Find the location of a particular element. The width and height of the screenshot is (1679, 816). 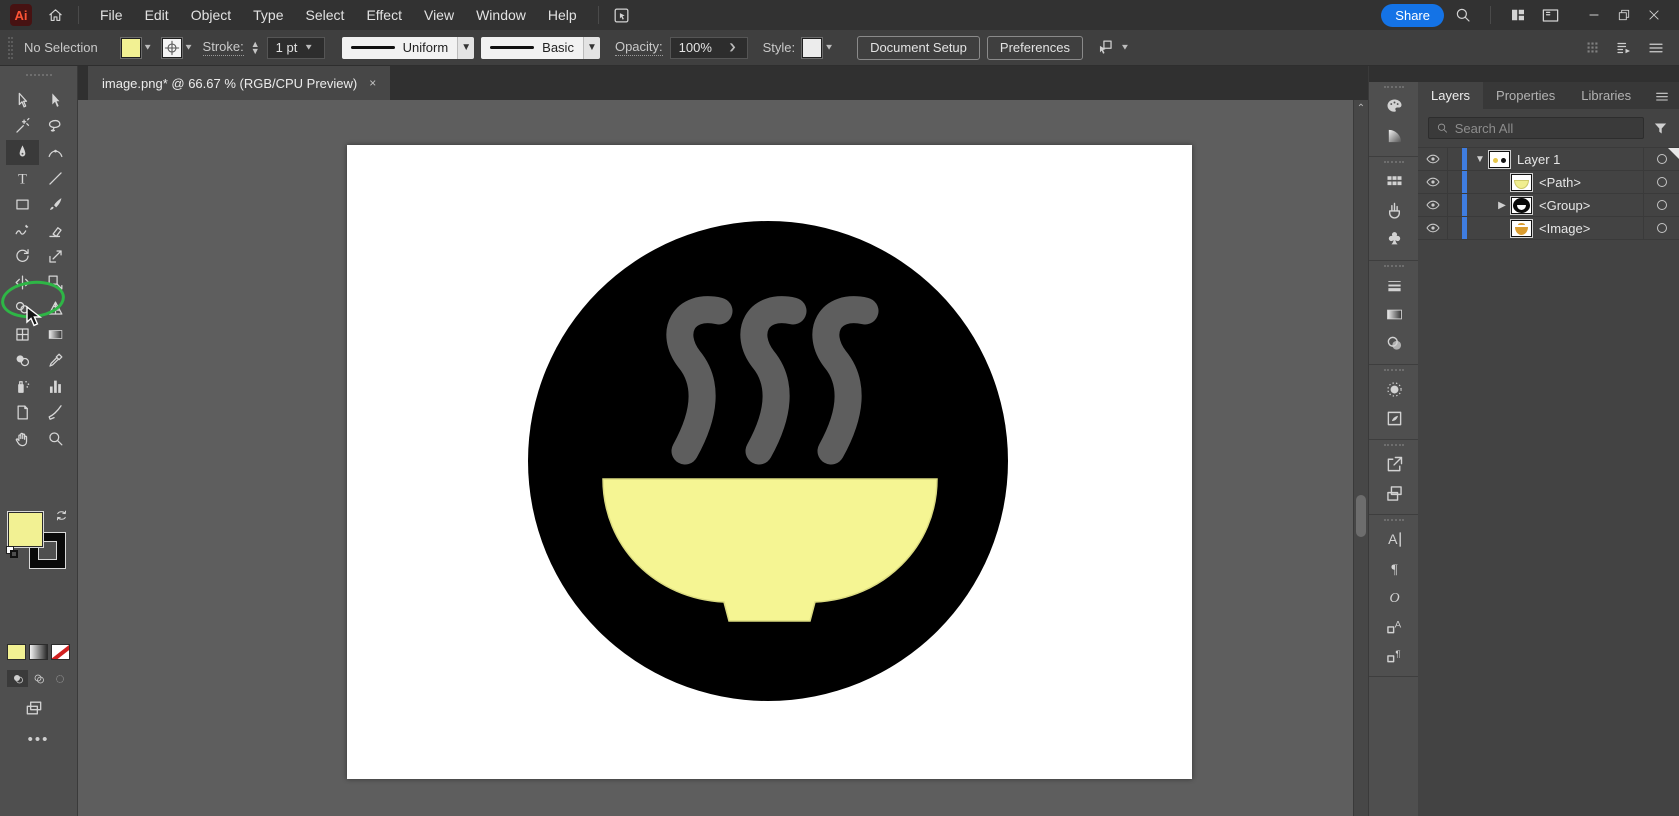

color-guide-panel-icon is located at coordinates (1394, 135).